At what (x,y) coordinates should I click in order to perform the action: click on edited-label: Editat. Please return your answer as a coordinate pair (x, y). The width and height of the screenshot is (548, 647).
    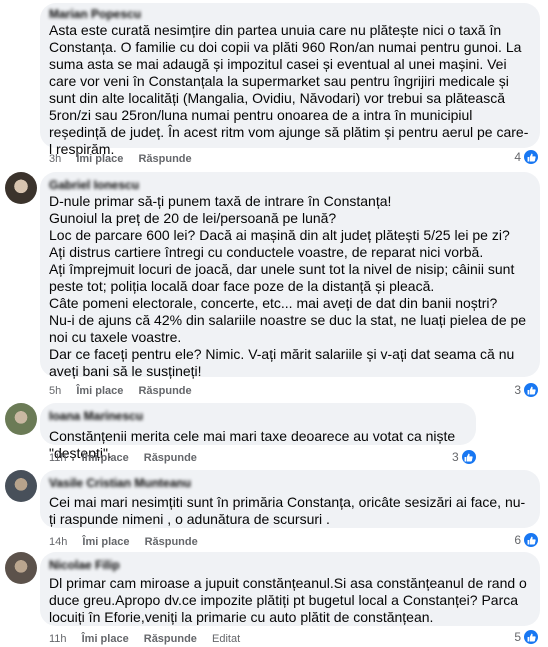
    Looking at the image, I should click on (226, 639).